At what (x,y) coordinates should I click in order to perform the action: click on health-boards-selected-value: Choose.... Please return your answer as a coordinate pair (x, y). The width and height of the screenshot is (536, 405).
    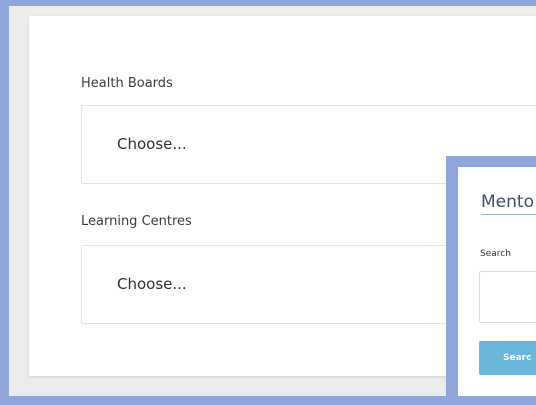
    Looking at the image, I should click on (152, 144).